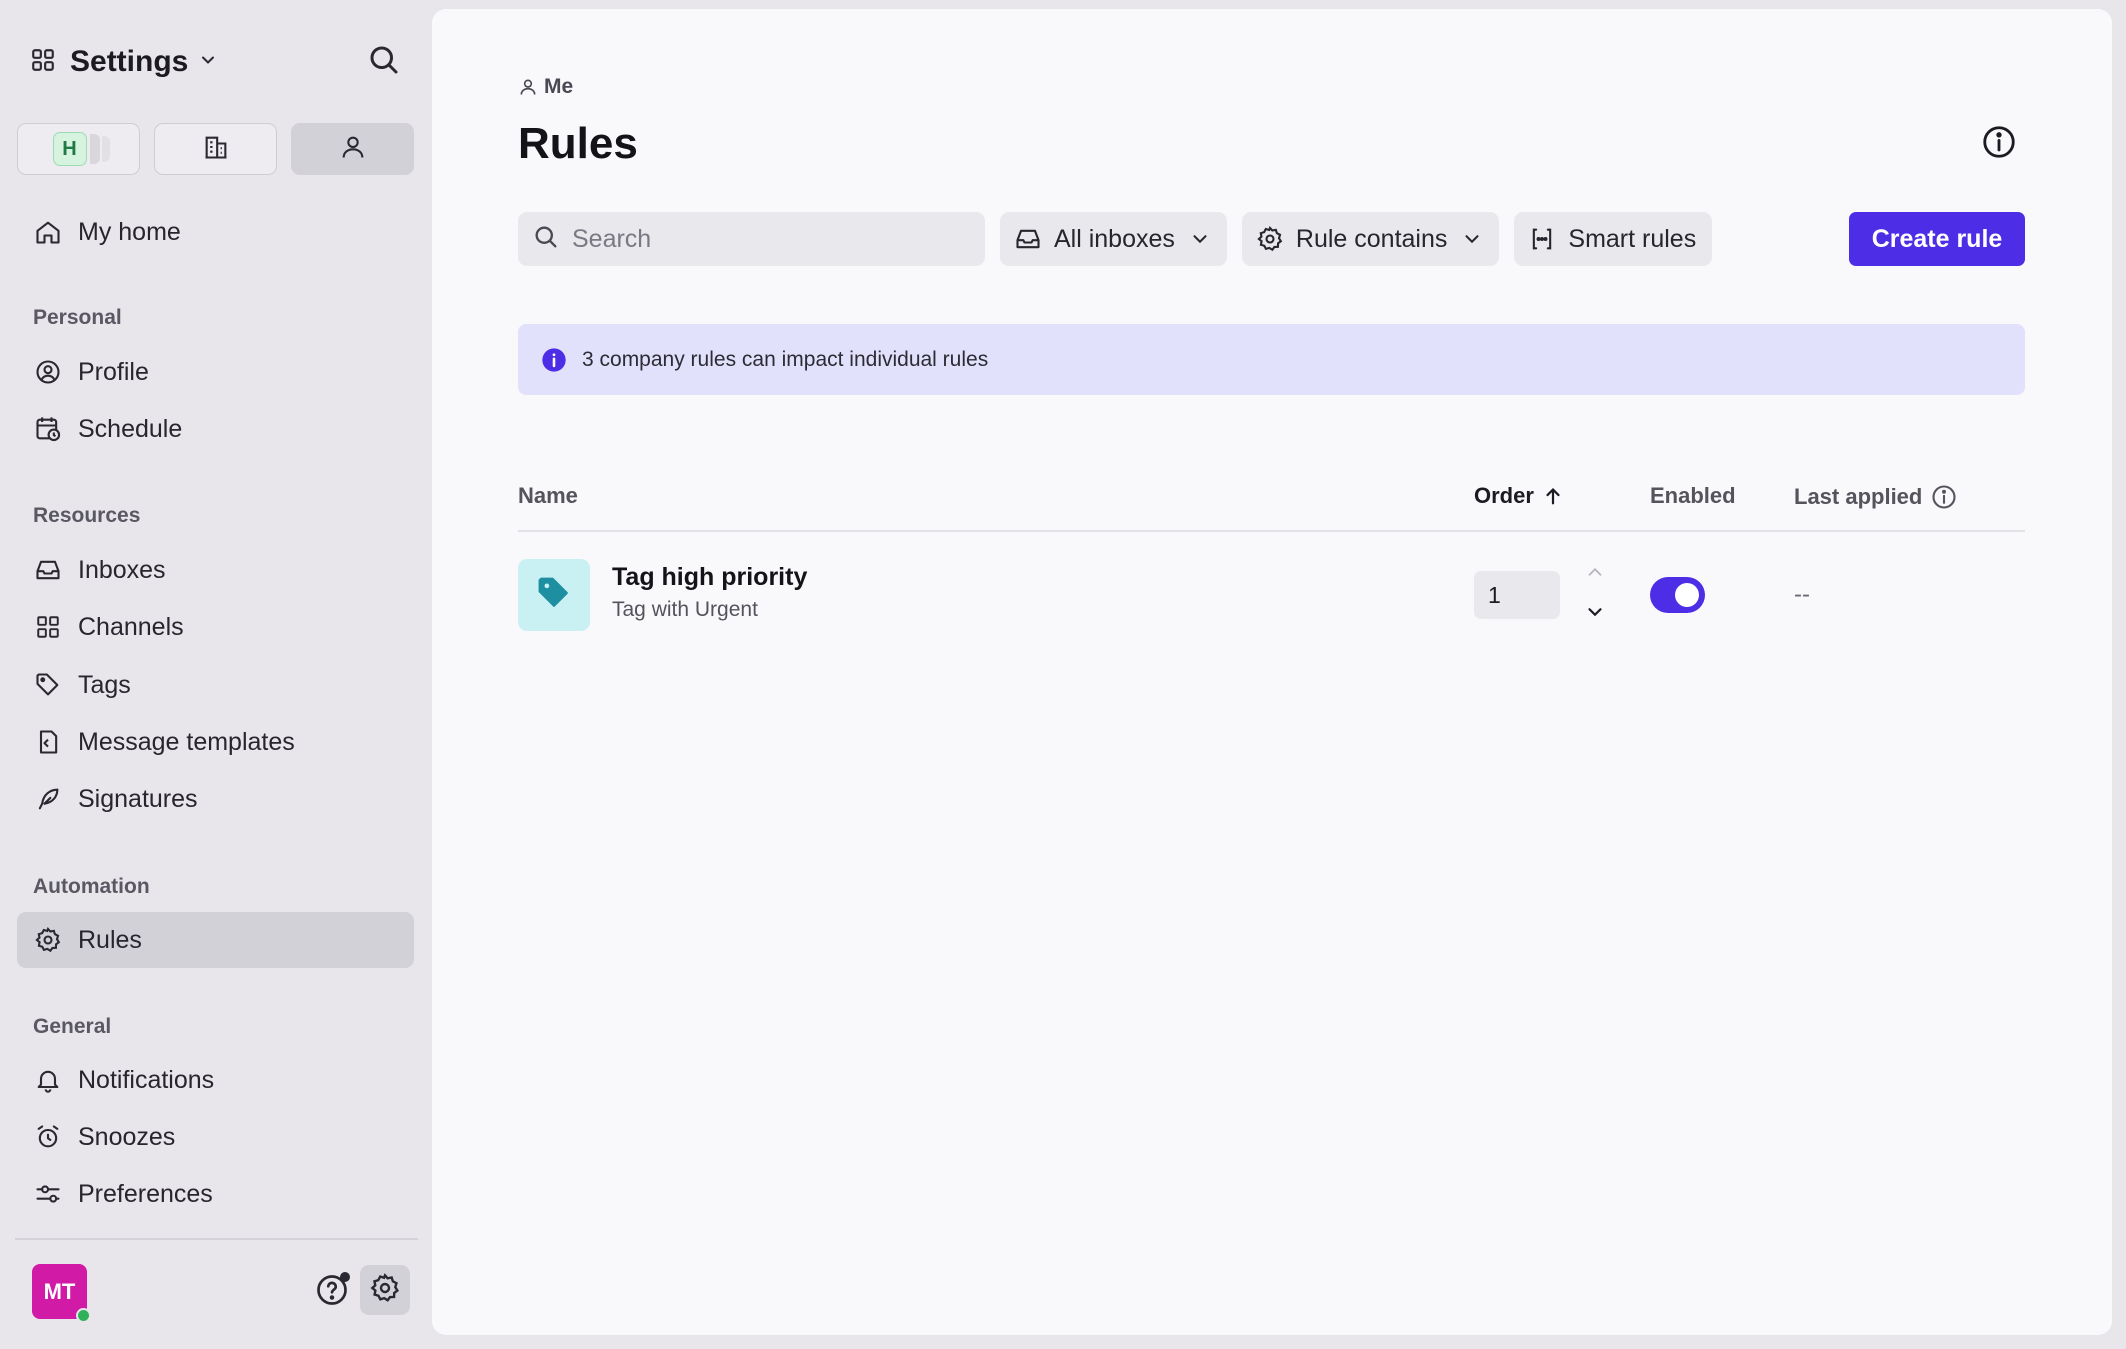 This screenshot has height=1349, width=2126. I want to click on column-header-enabled: Enabled, so click(1693, 496).